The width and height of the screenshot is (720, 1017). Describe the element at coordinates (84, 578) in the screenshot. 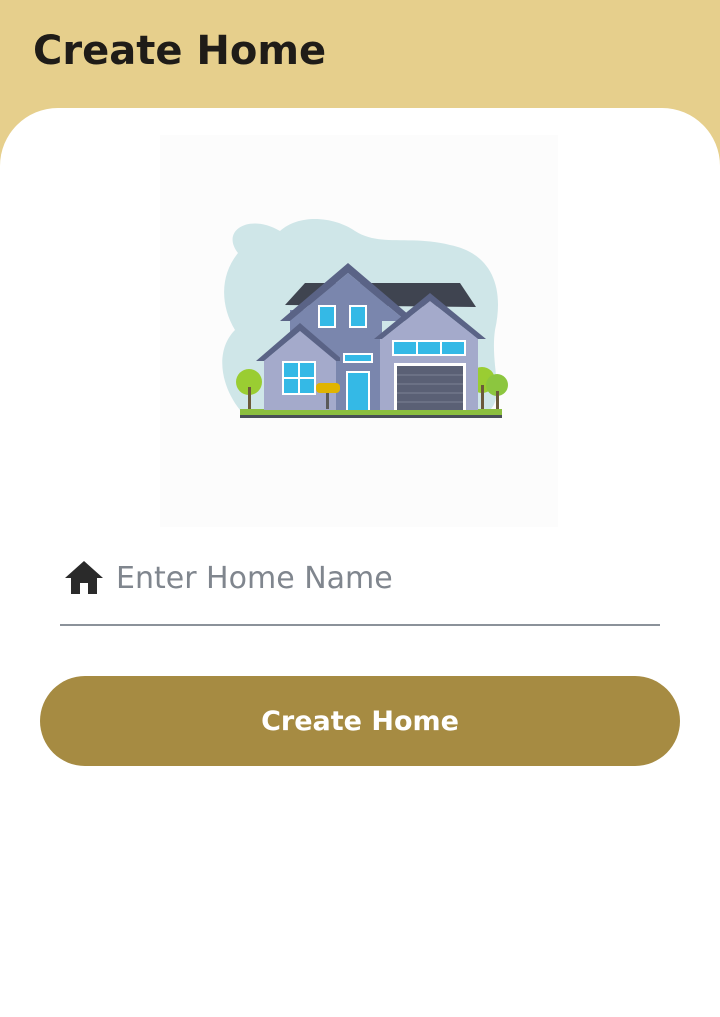

I see `home-icon` at that location.